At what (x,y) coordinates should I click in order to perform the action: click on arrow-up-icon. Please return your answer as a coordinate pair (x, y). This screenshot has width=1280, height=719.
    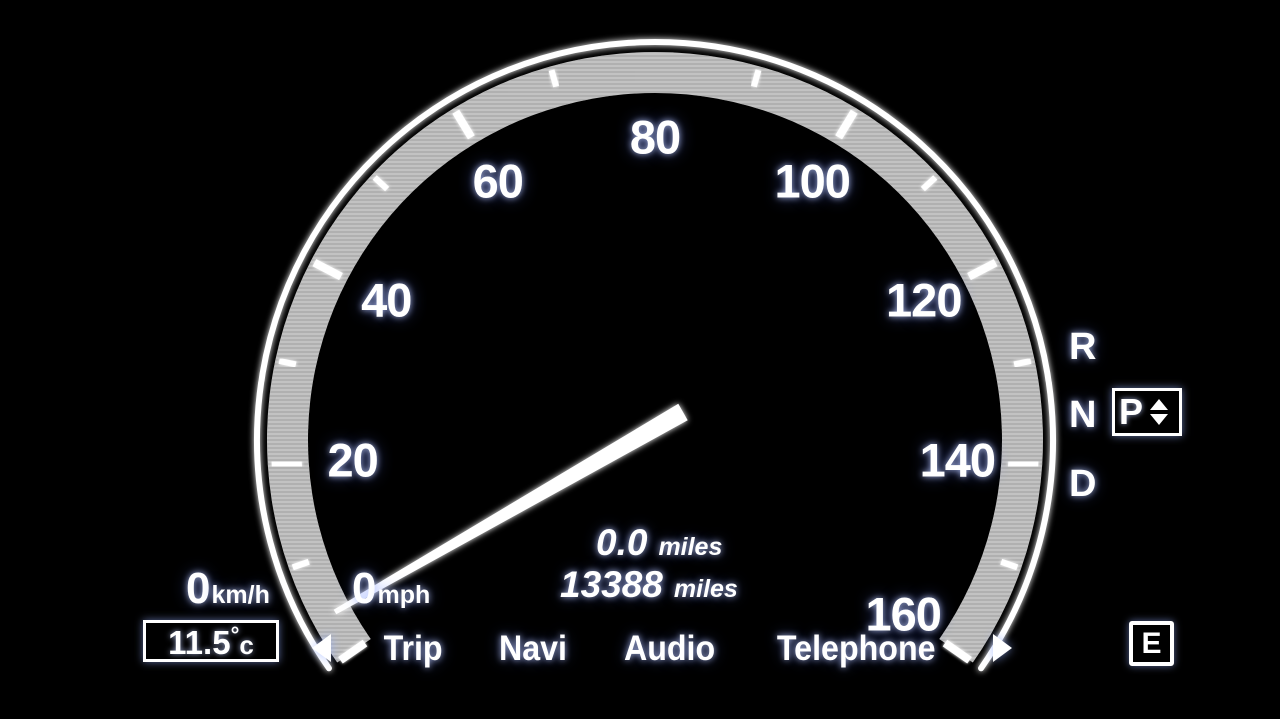
    Looking at the image, I should click on (1159, 404).